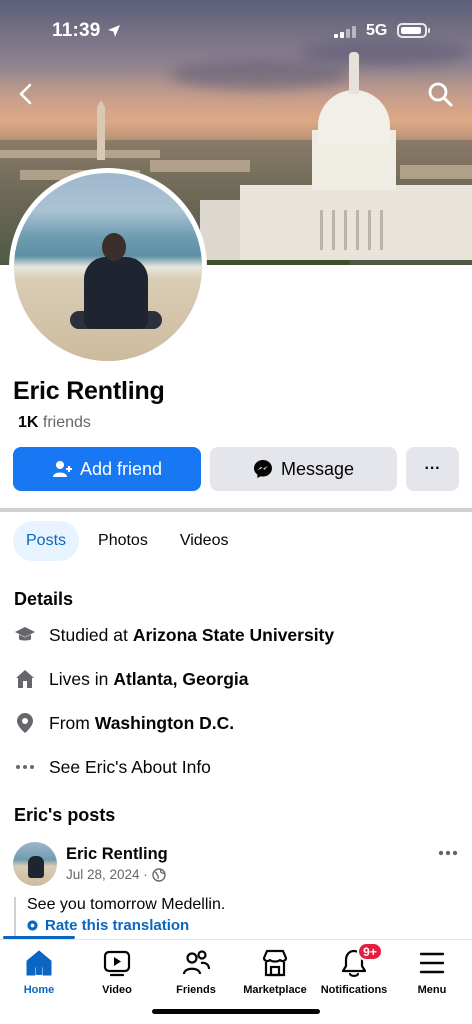  I want to click on detail-hometown: From Washington D.C., so click(124, 723).